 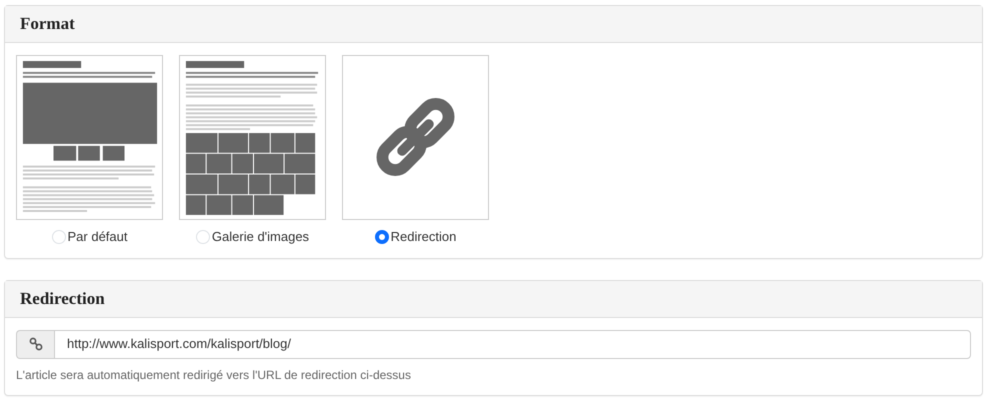 I want to click on link-icon, so click(x=35, y=344).